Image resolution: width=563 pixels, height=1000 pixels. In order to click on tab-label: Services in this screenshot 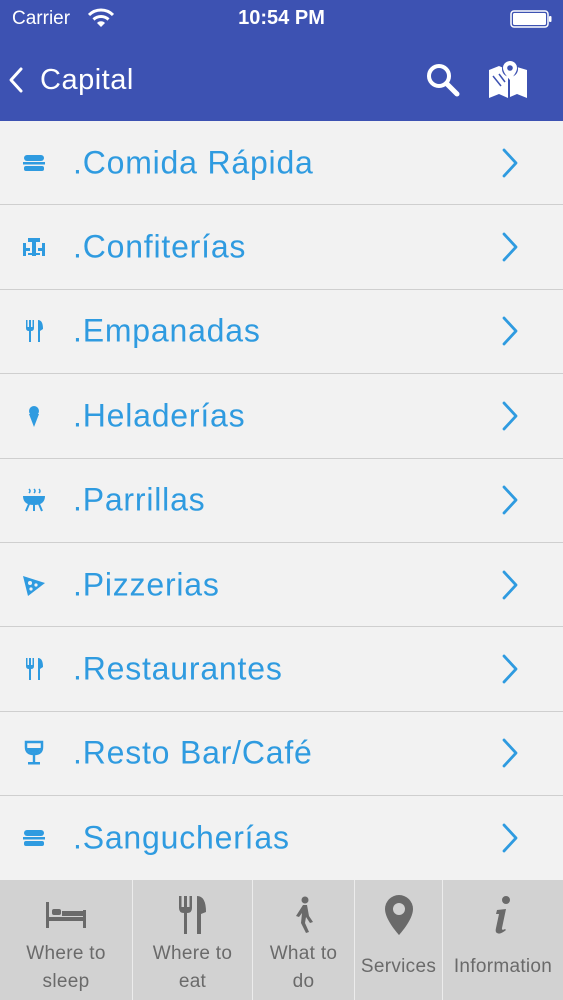, I will do `click(398, 966)`.